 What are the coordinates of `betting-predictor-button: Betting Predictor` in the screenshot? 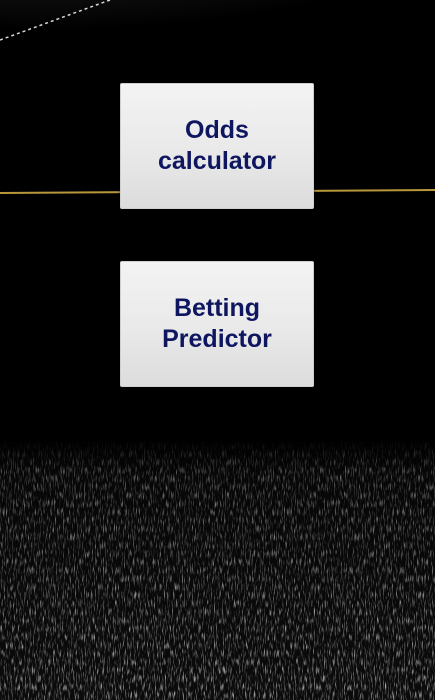 It's located at (217, 324).